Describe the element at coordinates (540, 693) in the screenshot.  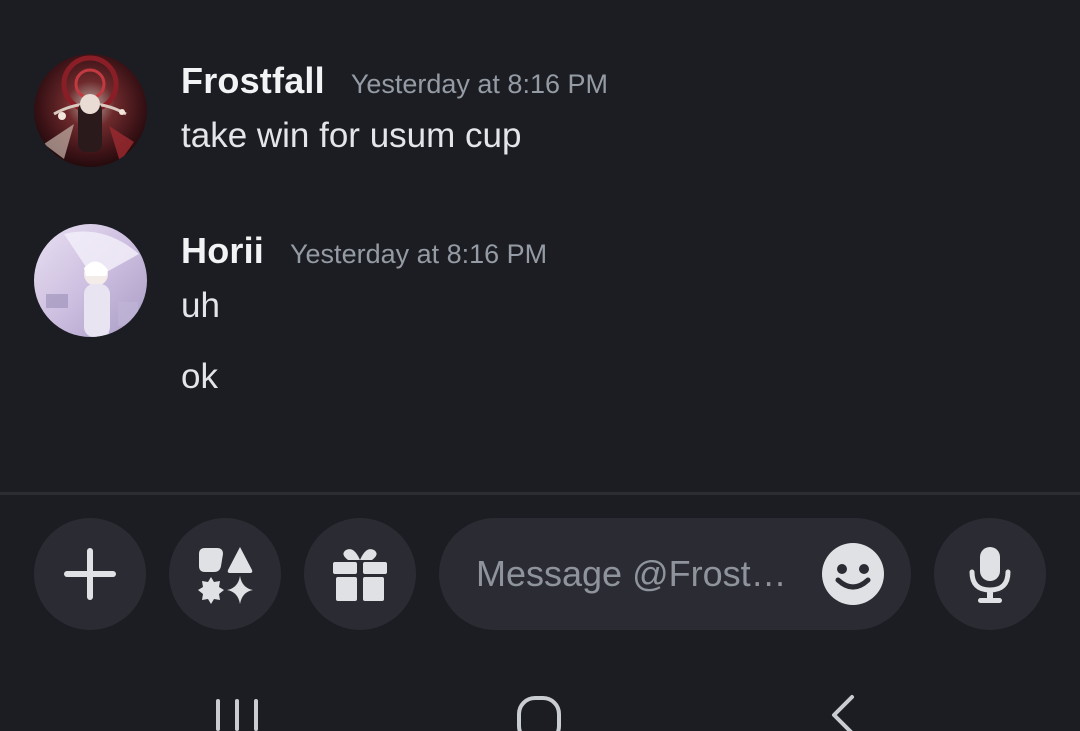
I see `system-navigation-bar` at that location.